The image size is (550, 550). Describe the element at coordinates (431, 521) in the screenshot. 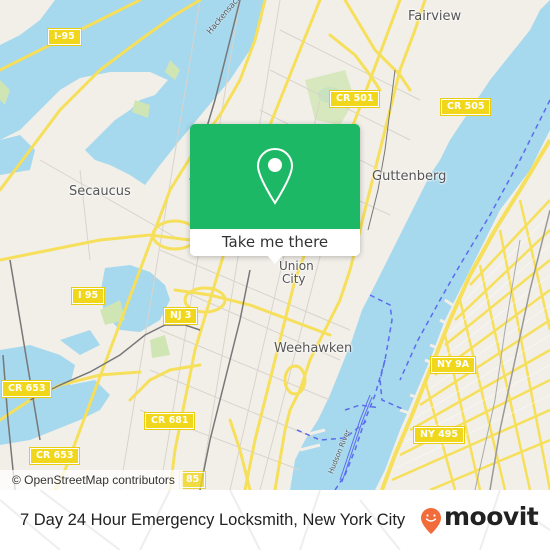

I see `moovit-logo-icon` at that location.